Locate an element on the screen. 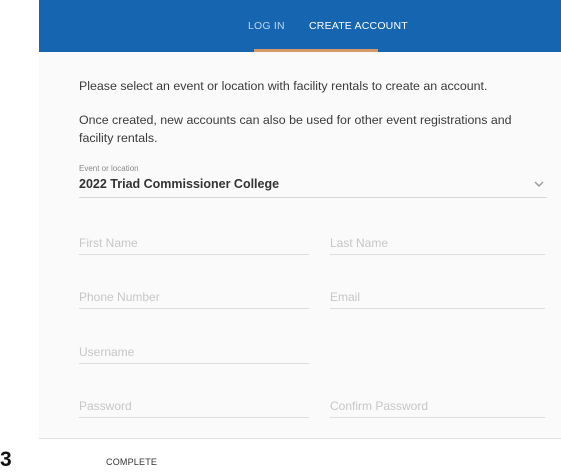 This screenshot has height=472, width=561. event-select-underline is located at coordinates (313, 197).